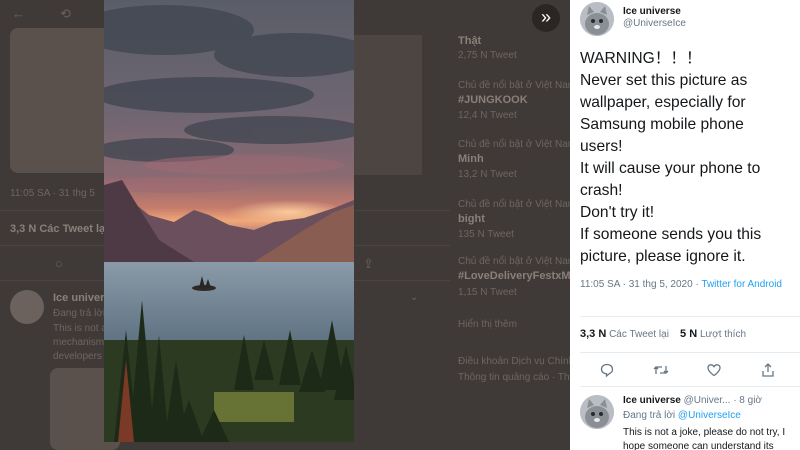 The image size is (800, 450). I want to click on trend-title: #JUNGKOOK, so click(493, 100).